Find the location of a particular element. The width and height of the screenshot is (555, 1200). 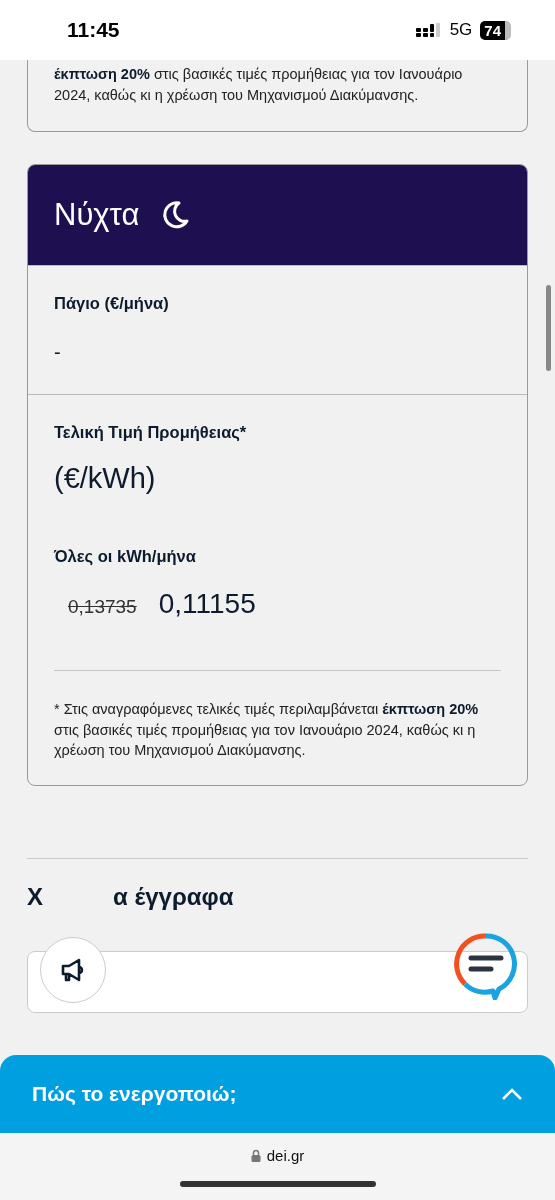

battery-indicator: 74 is located at coordinates (495, 30).